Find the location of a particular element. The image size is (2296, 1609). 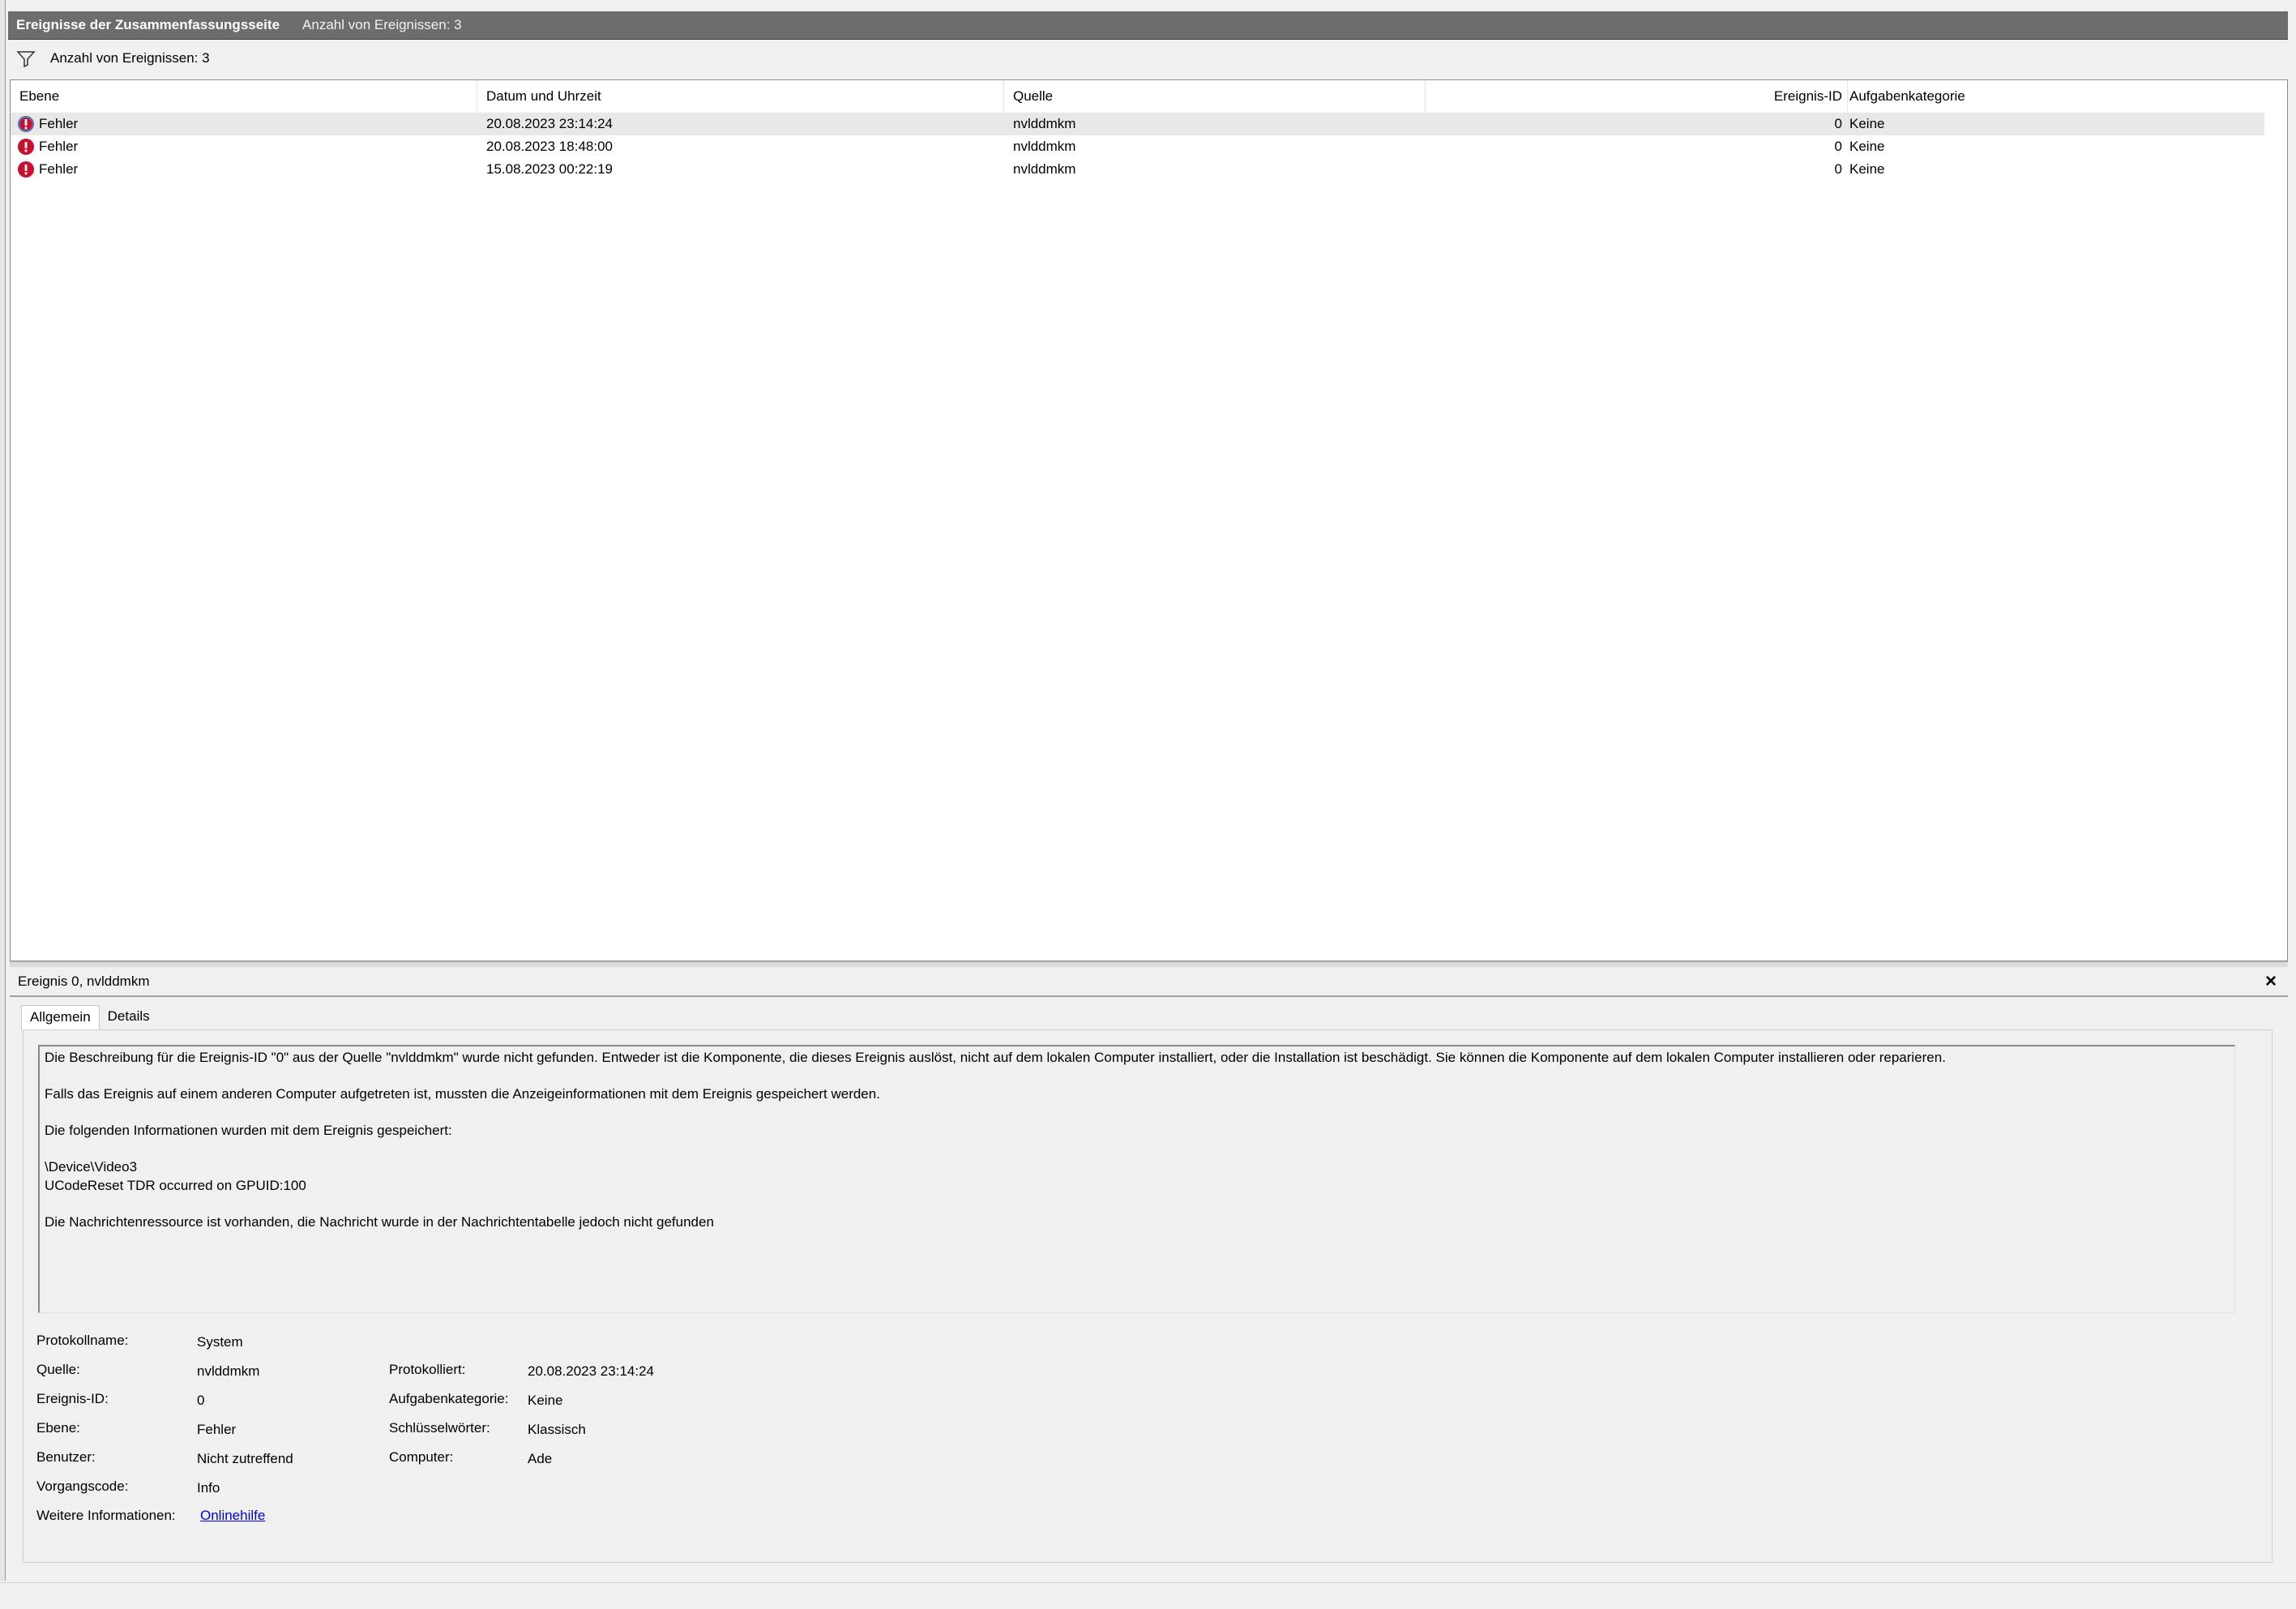

filter-icon is located at coordinates (26, 58).